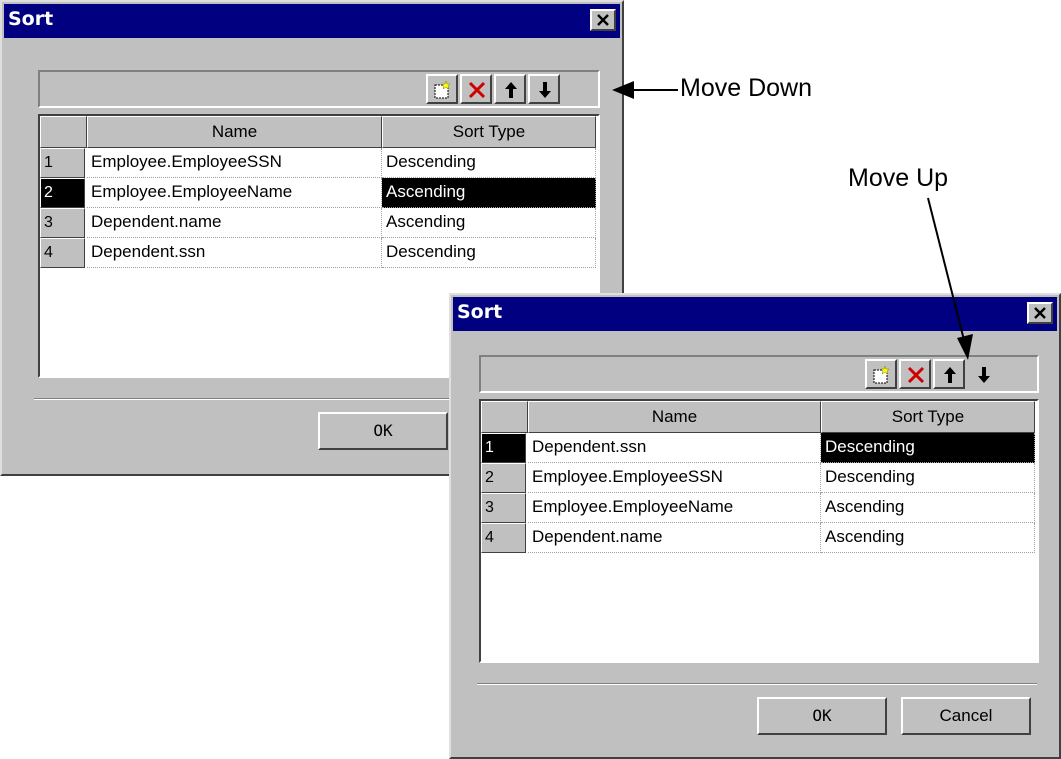 This screenshot has height=759, width=1061. I want to click on move-down-annotation: Move Down, so click(746, 88).